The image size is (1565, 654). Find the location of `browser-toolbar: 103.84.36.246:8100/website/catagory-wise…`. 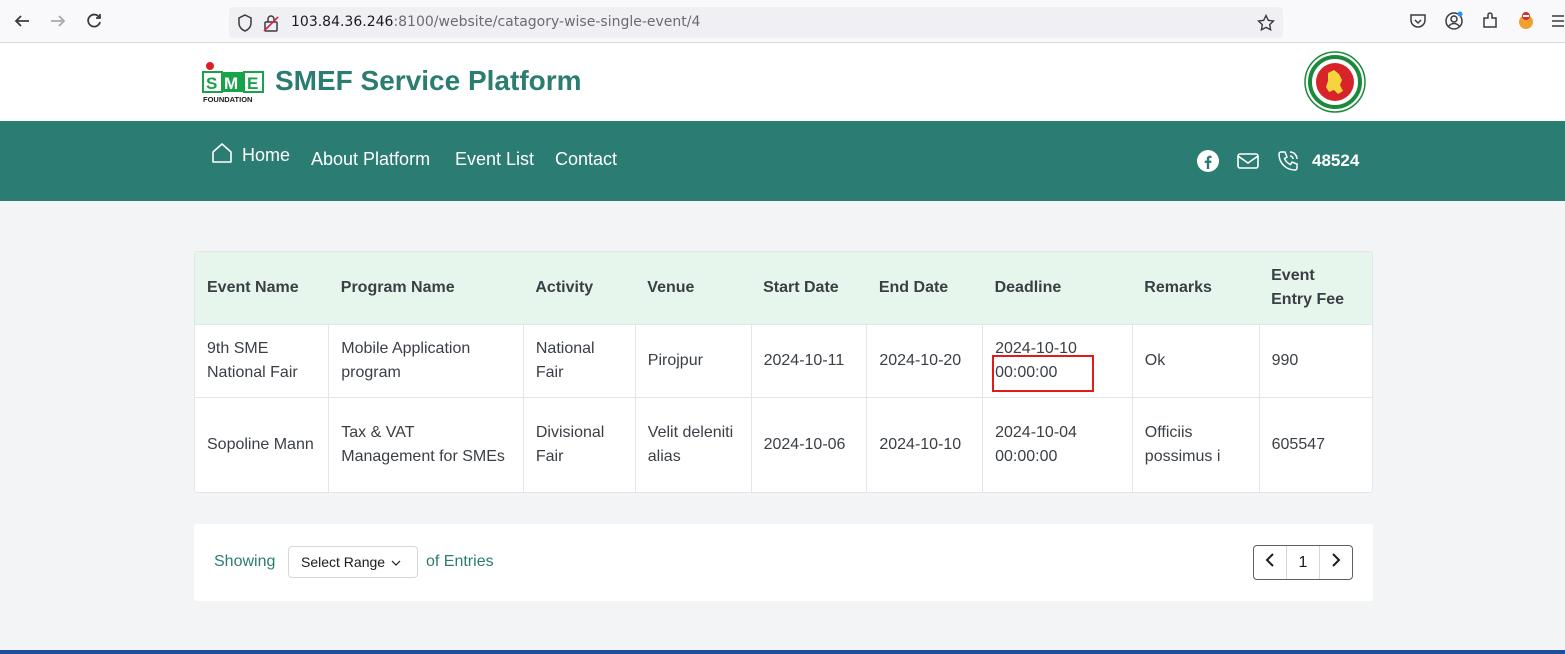

browser-toolbar: 103.84.36.246:8100/website/catagory-wise… is located at coordinates (782, 21).